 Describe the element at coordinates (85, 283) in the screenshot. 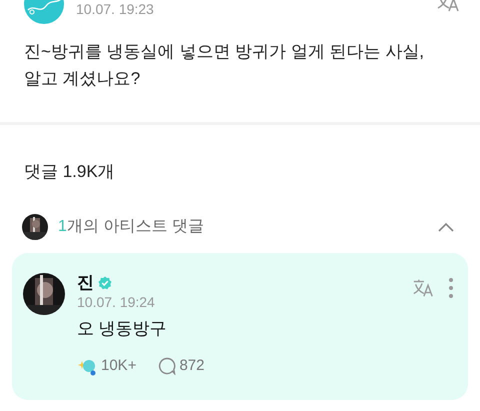

I see `comment-author: 진` at that location.